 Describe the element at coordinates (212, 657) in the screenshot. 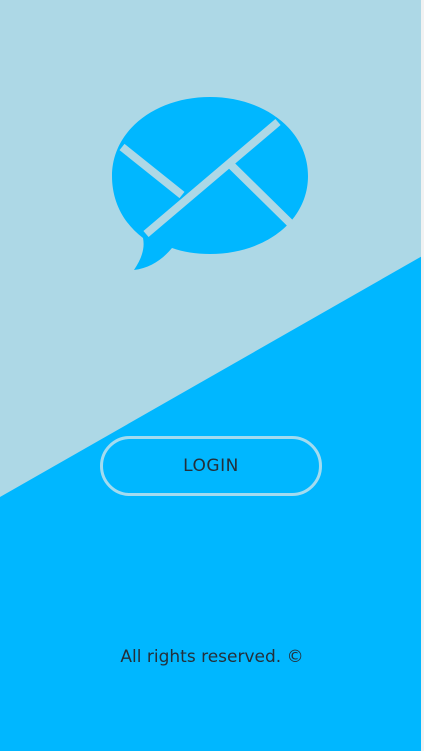

I see `footer-copyright: All rights reserved. ©` at that location.